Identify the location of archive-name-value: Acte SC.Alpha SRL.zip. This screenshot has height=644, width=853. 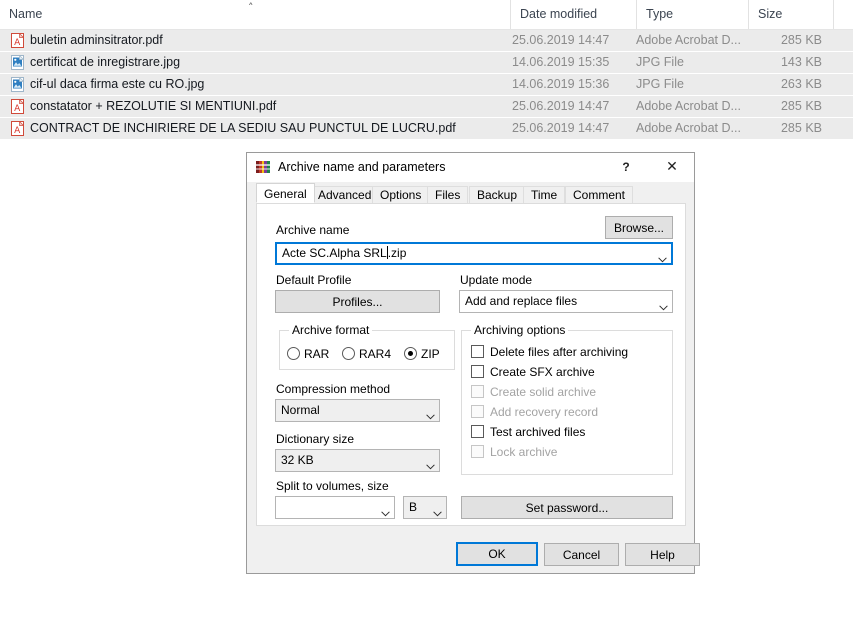
(344, 253).